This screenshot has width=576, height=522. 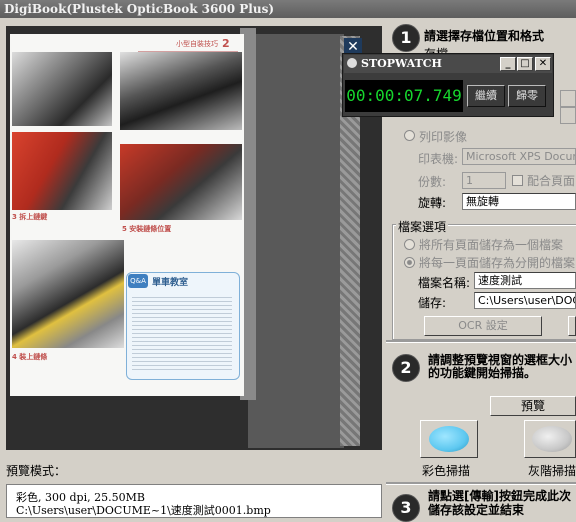 What do you see at coordinates (406, 368) in the screenshot?
I see `step-2-badge: 2` at bounding box center [406, 368].